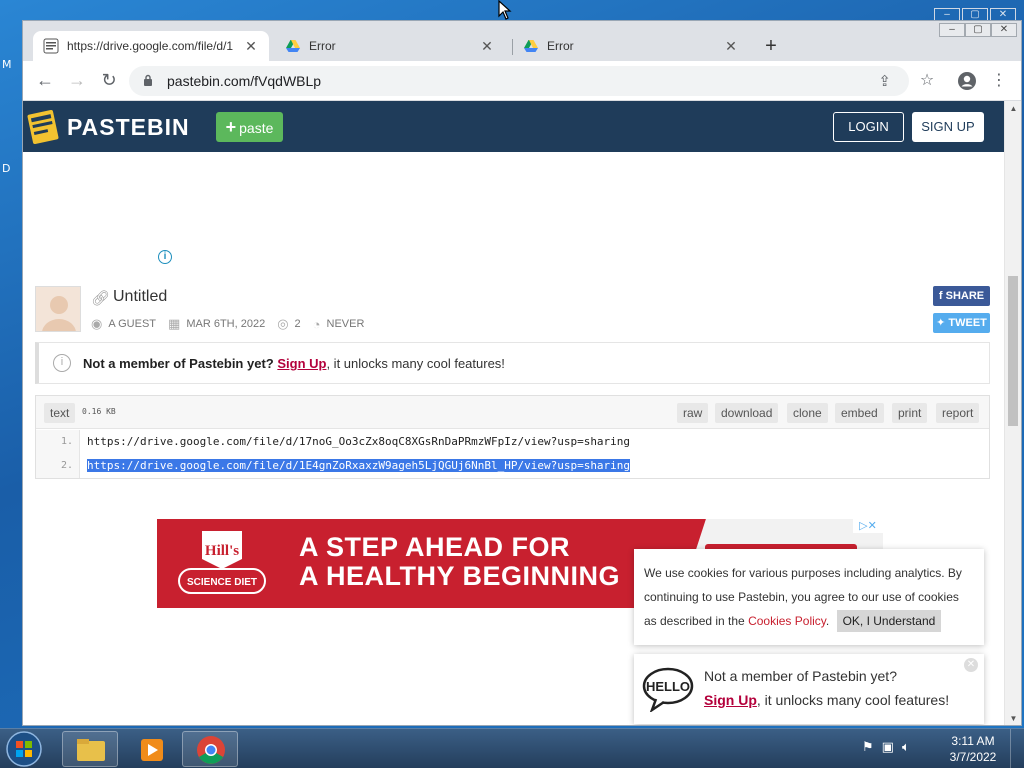  Describe the element at coordinates (771, 46) in the screenshot. I see `new-tab-button: +` at that location.